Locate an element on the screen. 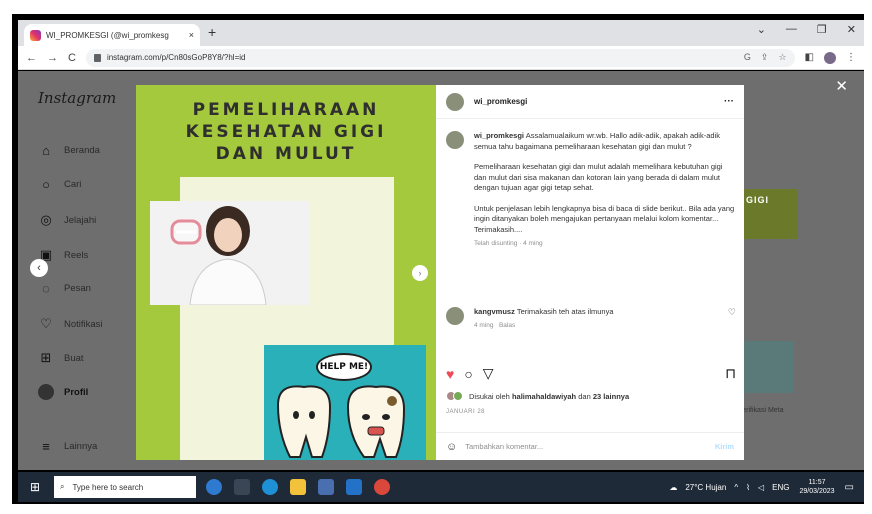  chrome-icon is located at coordinates (382, 487).